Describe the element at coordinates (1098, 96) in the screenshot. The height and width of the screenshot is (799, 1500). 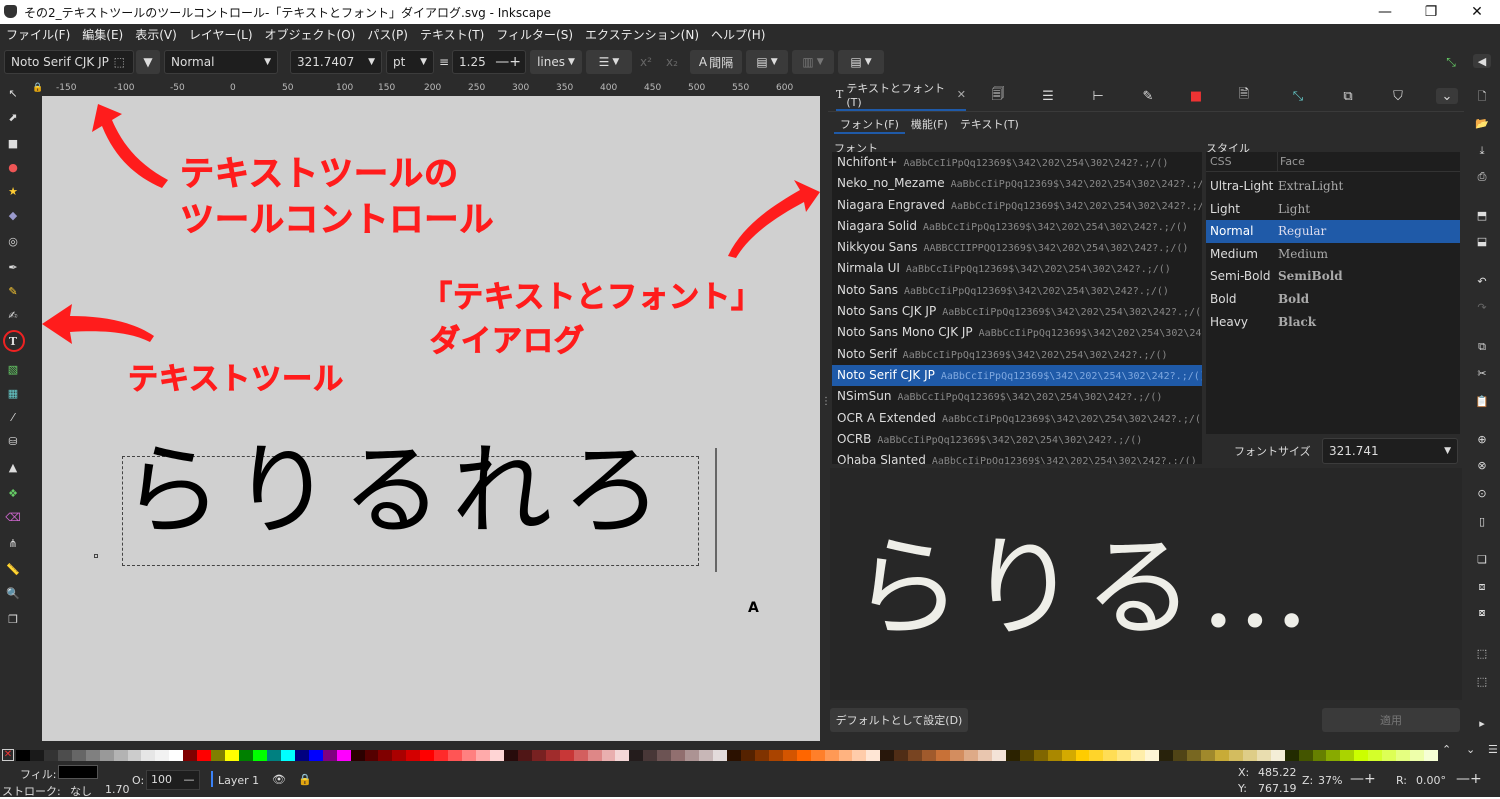
I see `tab-align-icon: ⊢` at that location.